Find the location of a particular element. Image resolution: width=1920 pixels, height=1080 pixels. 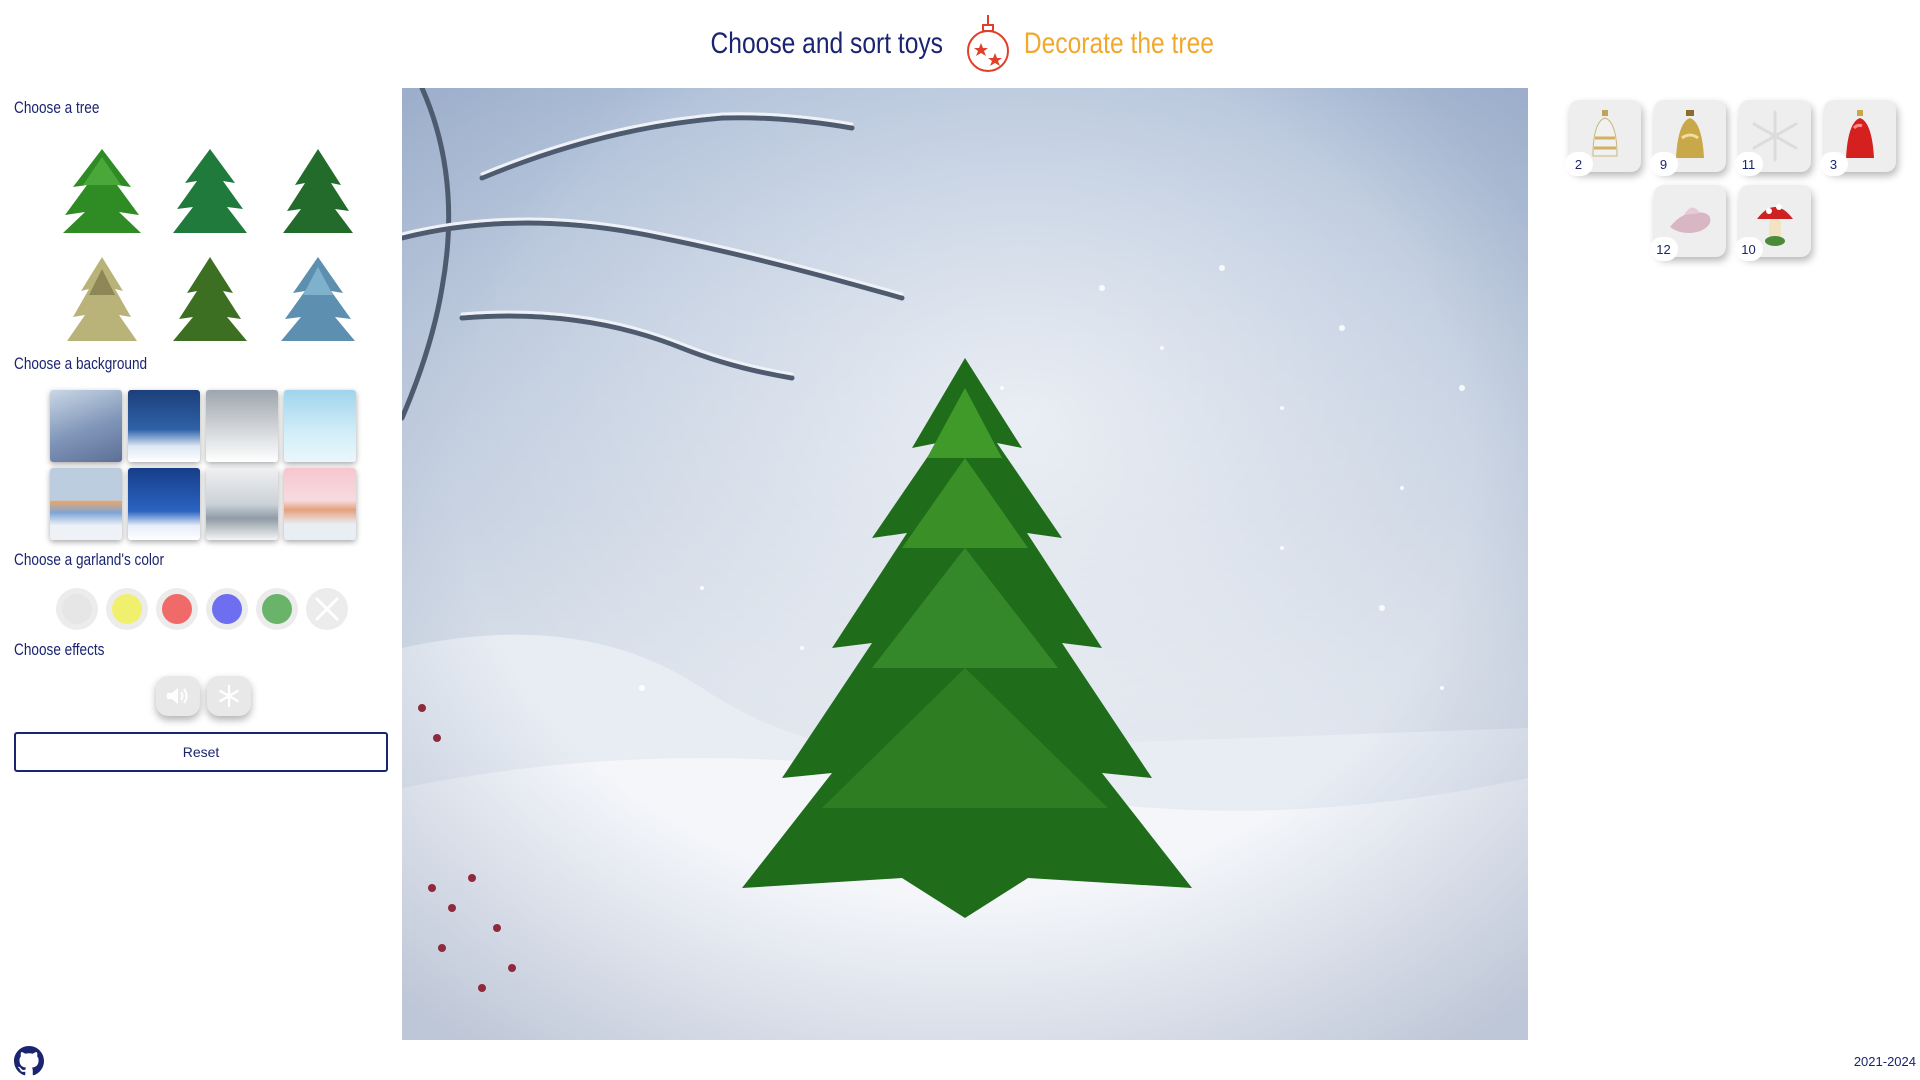

toy-bird-pink: 12 is located at coordinates (1687, 223).